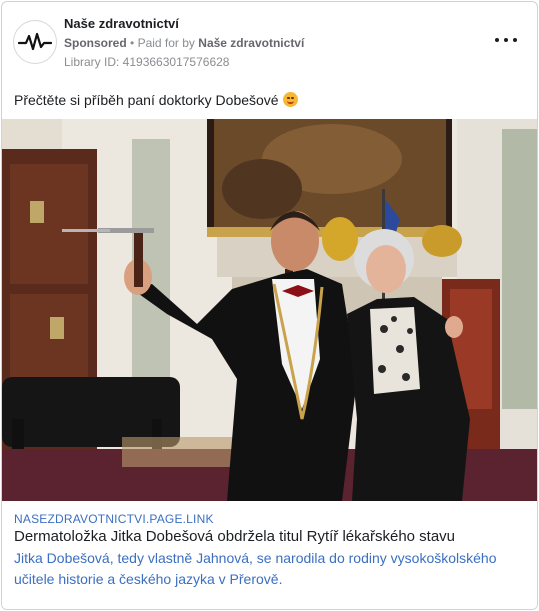  Describe the element at coordinates (166, 43) in the screenshot. I see `paid-for-by-label: Paid for by` at that location.